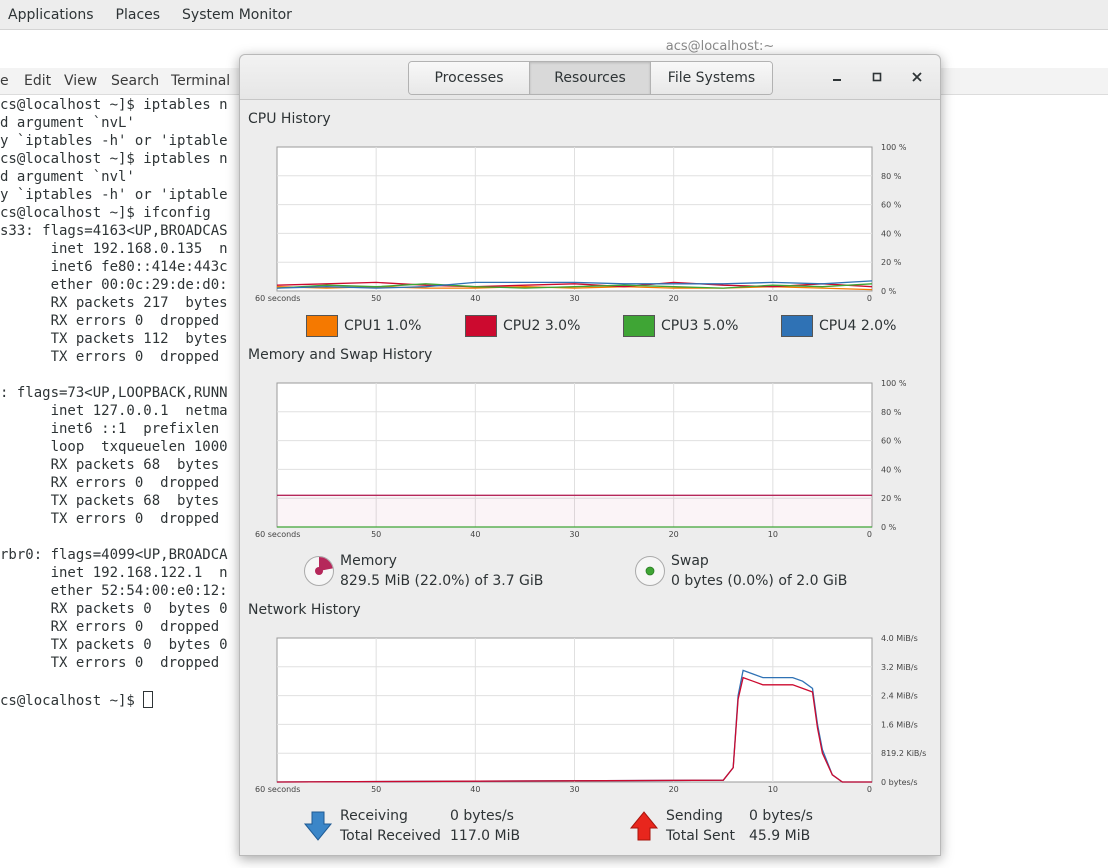  What do you see at coordinates (878, 326) in the screenshot?
I see `cpu4-value: 2.0%` at bounding box center [878, 326].